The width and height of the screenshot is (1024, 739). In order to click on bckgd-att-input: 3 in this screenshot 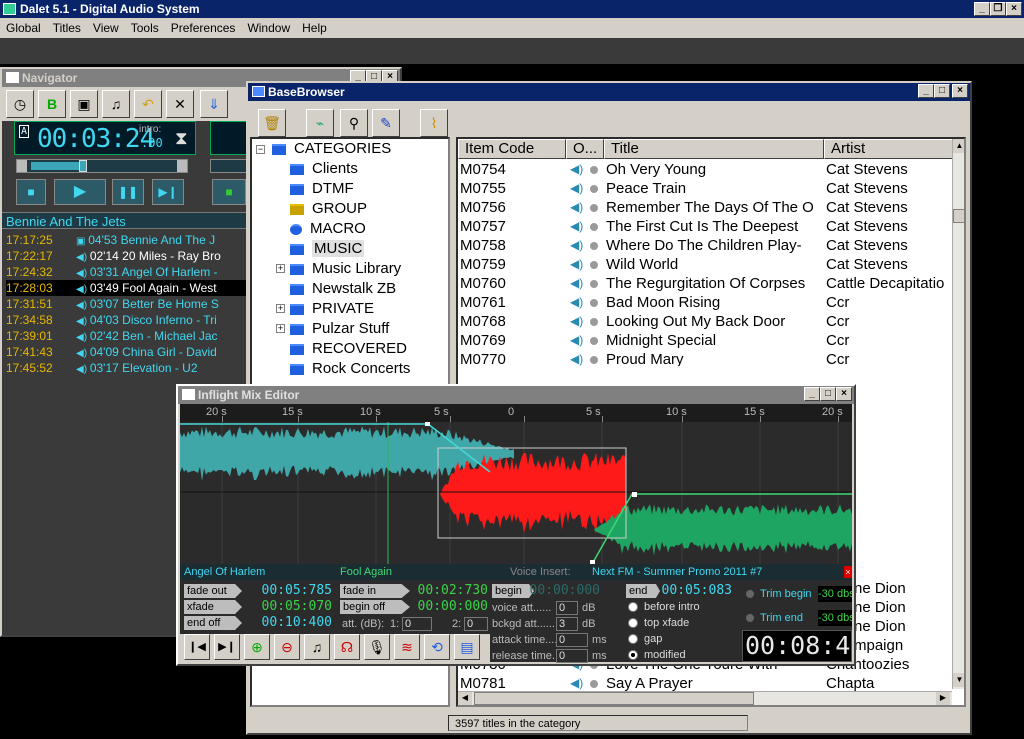, I will do `click(567, 624)`.